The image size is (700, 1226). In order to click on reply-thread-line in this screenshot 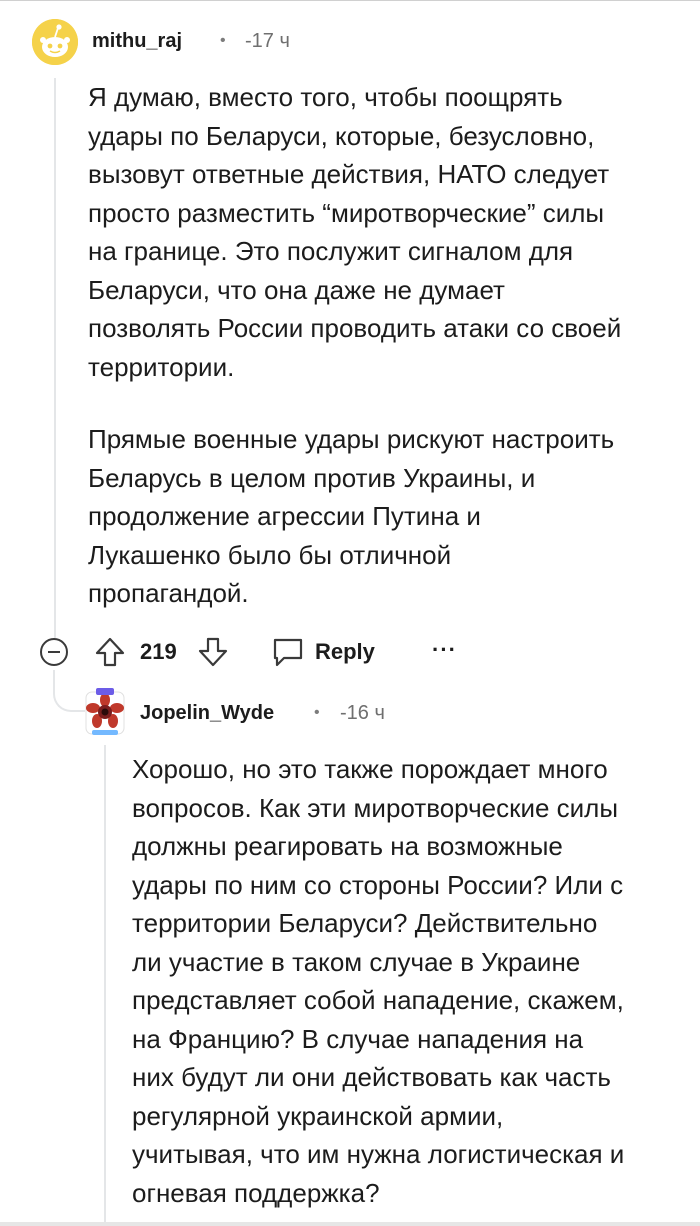, I will do `click(105, 985)`.